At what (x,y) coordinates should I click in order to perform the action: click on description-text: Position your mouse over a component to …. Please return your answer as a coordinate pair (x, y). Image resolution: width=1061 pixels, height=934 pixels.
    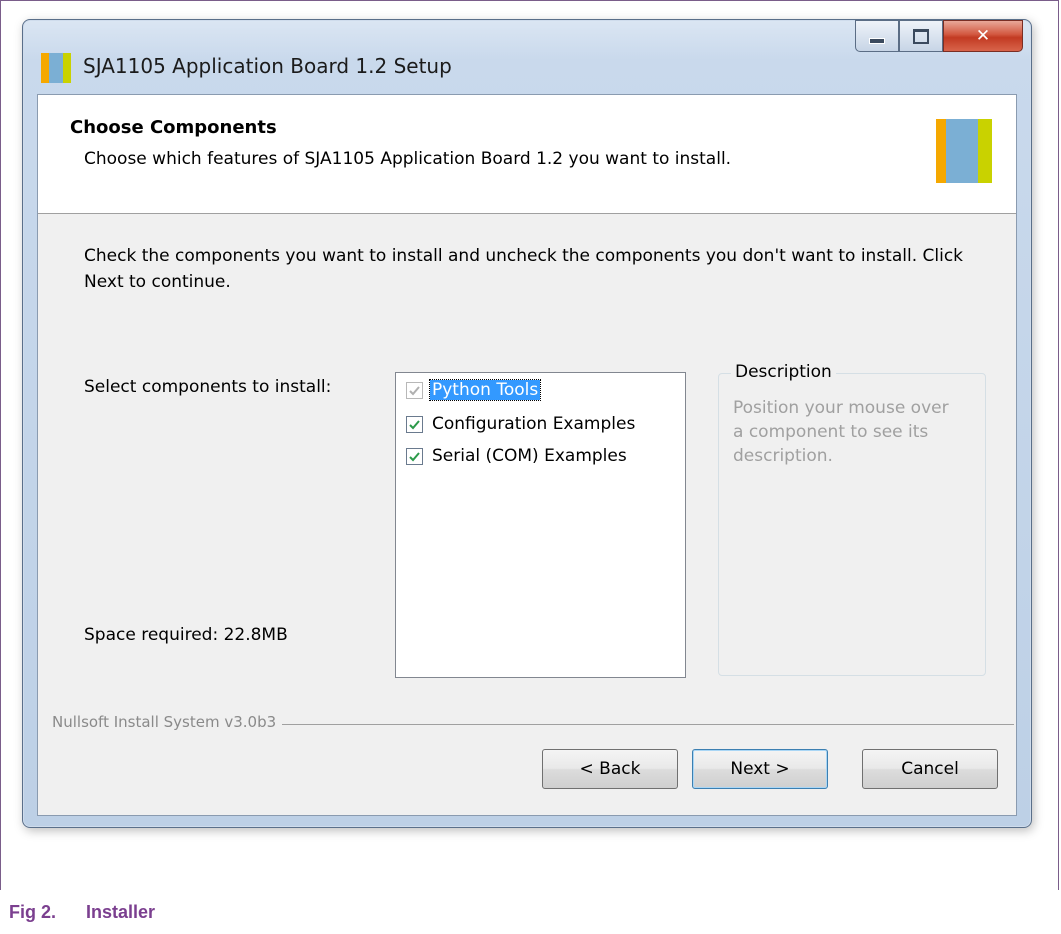
    Looking at the image, I should click on (841, 432).